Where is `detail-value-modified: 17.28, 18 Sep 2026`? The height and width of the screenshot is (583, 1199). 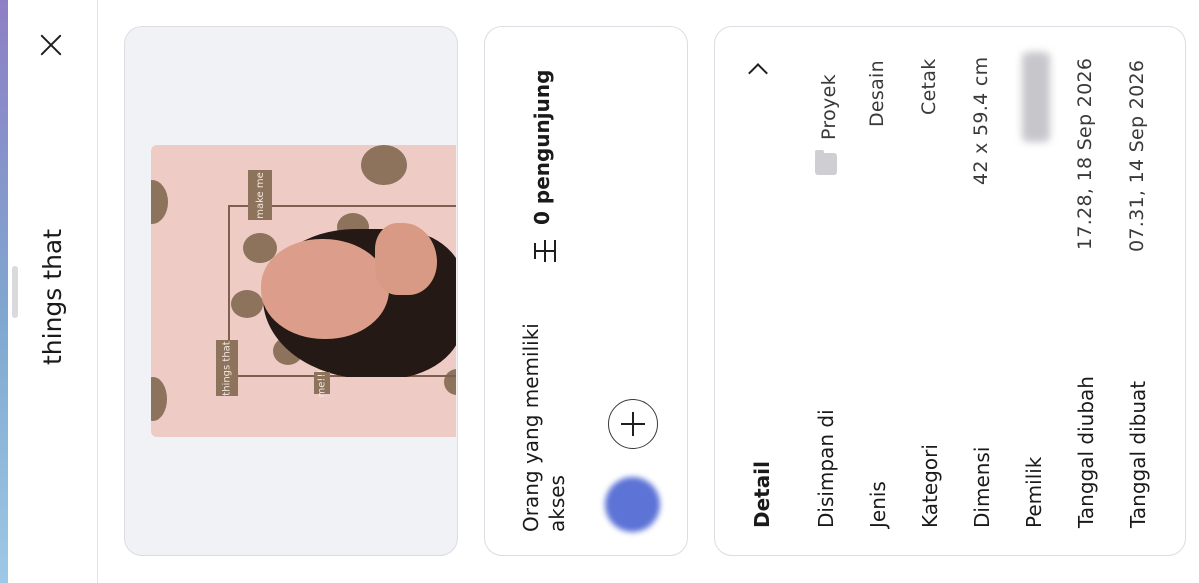
detail-value-modified: 17.28, 18 Sep 2026 is located at coordinates (1085, 153).